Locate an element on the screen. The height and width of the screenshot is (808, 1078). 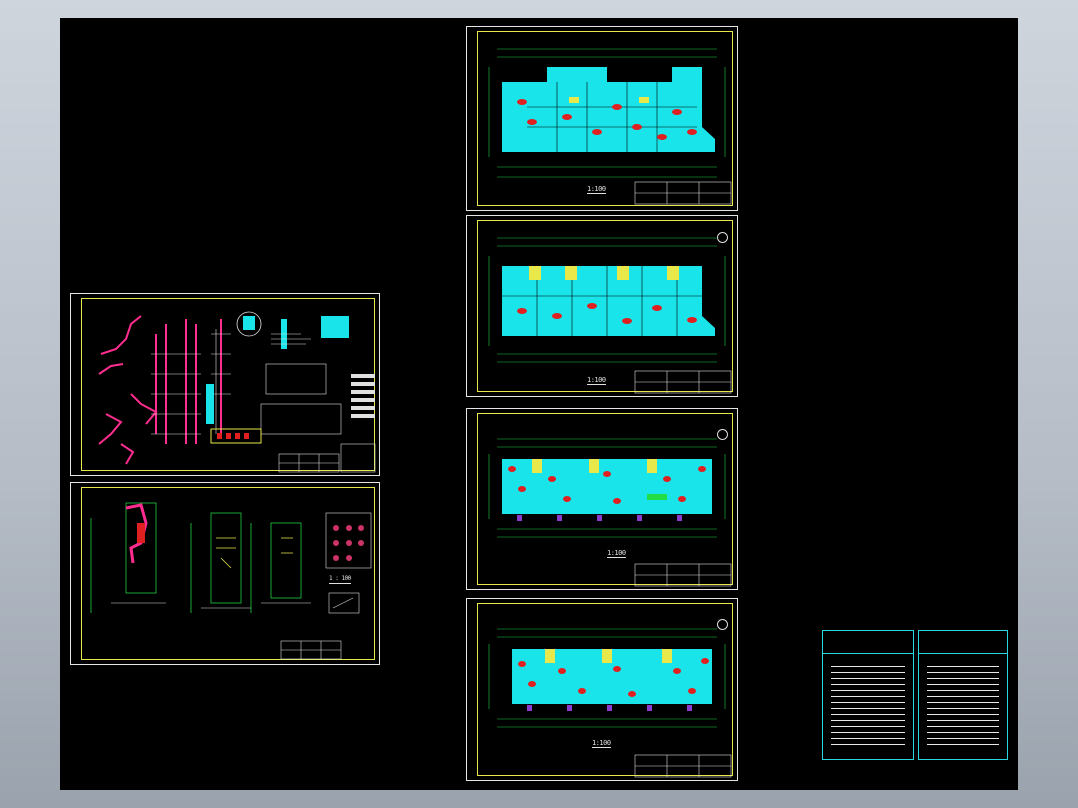
sheet-pipe-system-diagram is located at coordinates (225, 384).